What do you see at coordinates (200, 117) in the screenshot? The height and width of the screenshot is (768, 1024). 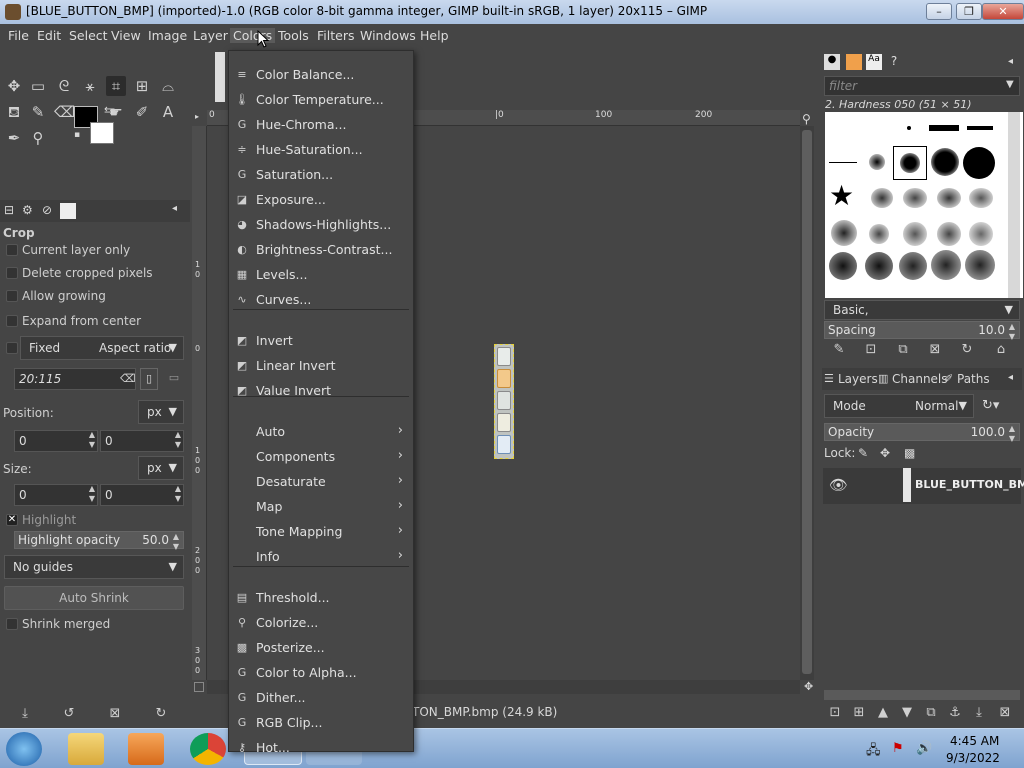 I see `ruler-menu-icon: ▸` at bounding box center [200, 117].